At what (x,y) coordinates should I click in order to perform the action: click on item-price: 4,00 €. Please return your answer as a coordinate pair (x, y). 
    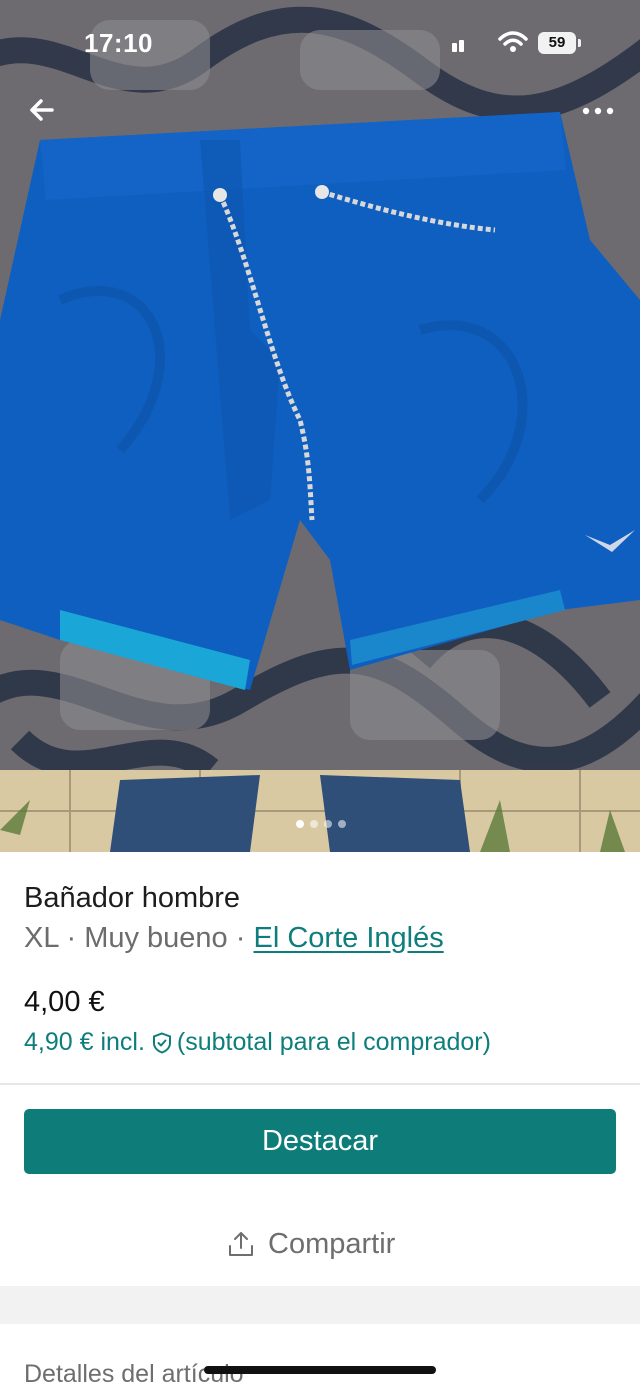
    Looking at the image, I should click on (64, 1002).